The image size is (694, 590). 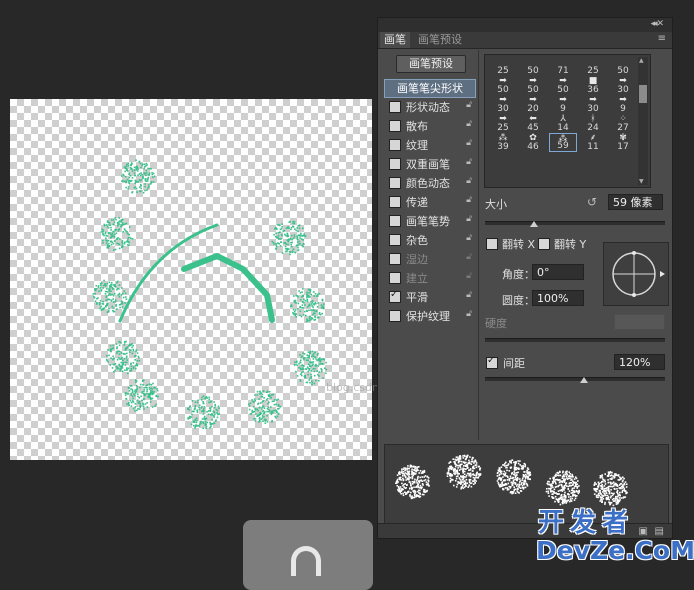 What do you see at coordinates (643, 94) in the screenshot?
I see `grid-scroll-thumb` at bounding box center [643, 94].